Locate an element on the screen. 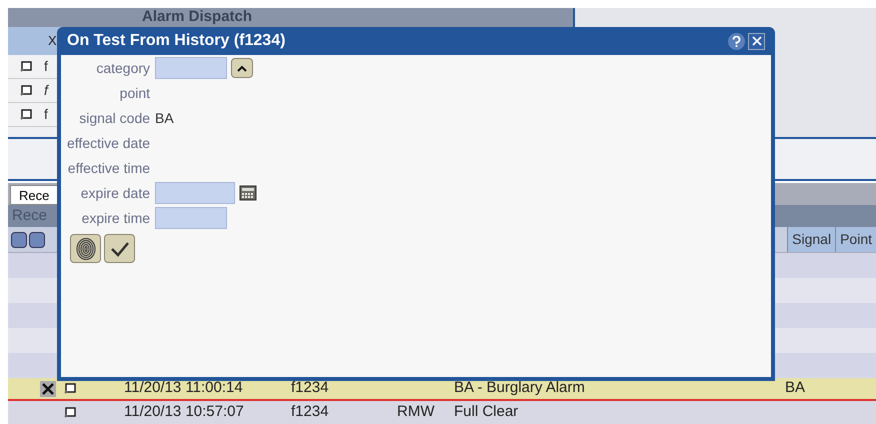 This screenshot has height=424, width=876. panel-title: Rece is located at coordinates (30, 216).